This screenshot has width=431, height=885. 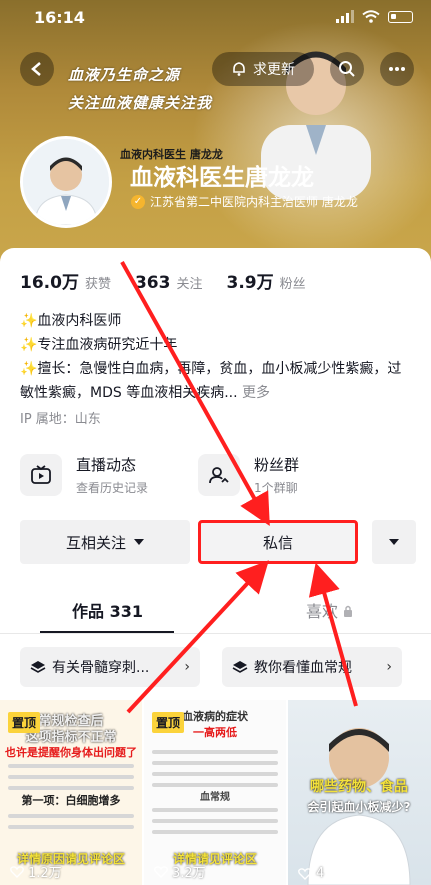 What do you see at coordinates (274, 70) in the screenshot?
I see `request-update-label: 求更新` at bounding box center [274, 70].